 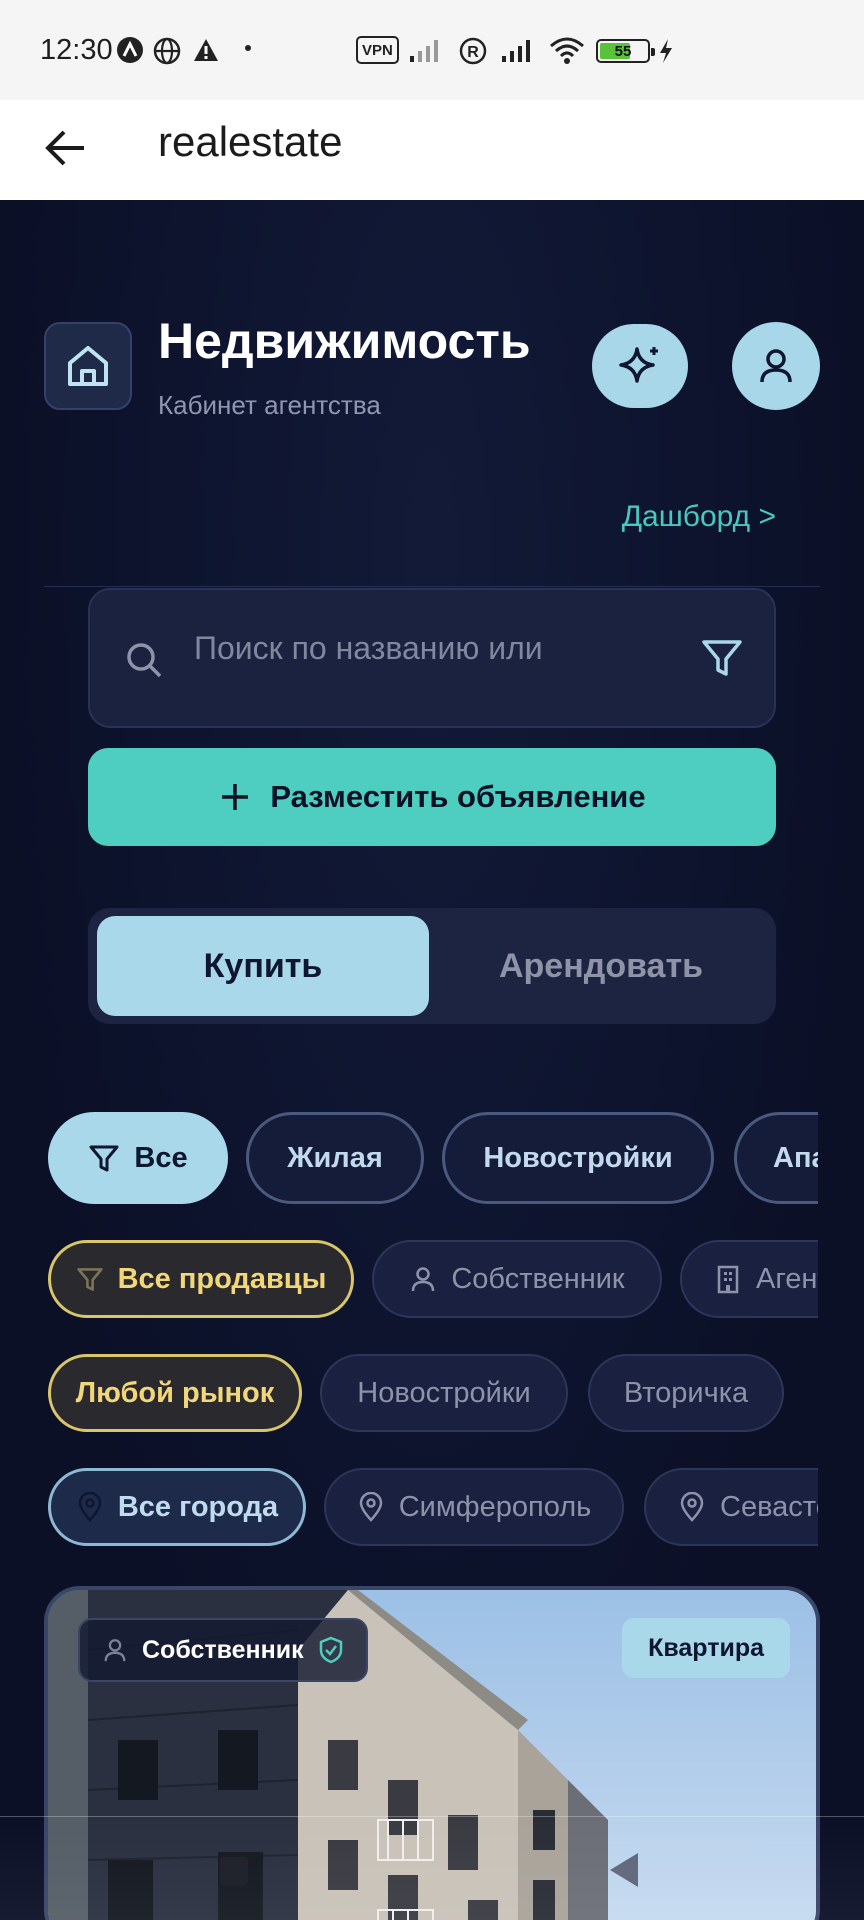 I want to click on city-filters: Все города Симферополь Севастополь, so click(x=433, y=1507).